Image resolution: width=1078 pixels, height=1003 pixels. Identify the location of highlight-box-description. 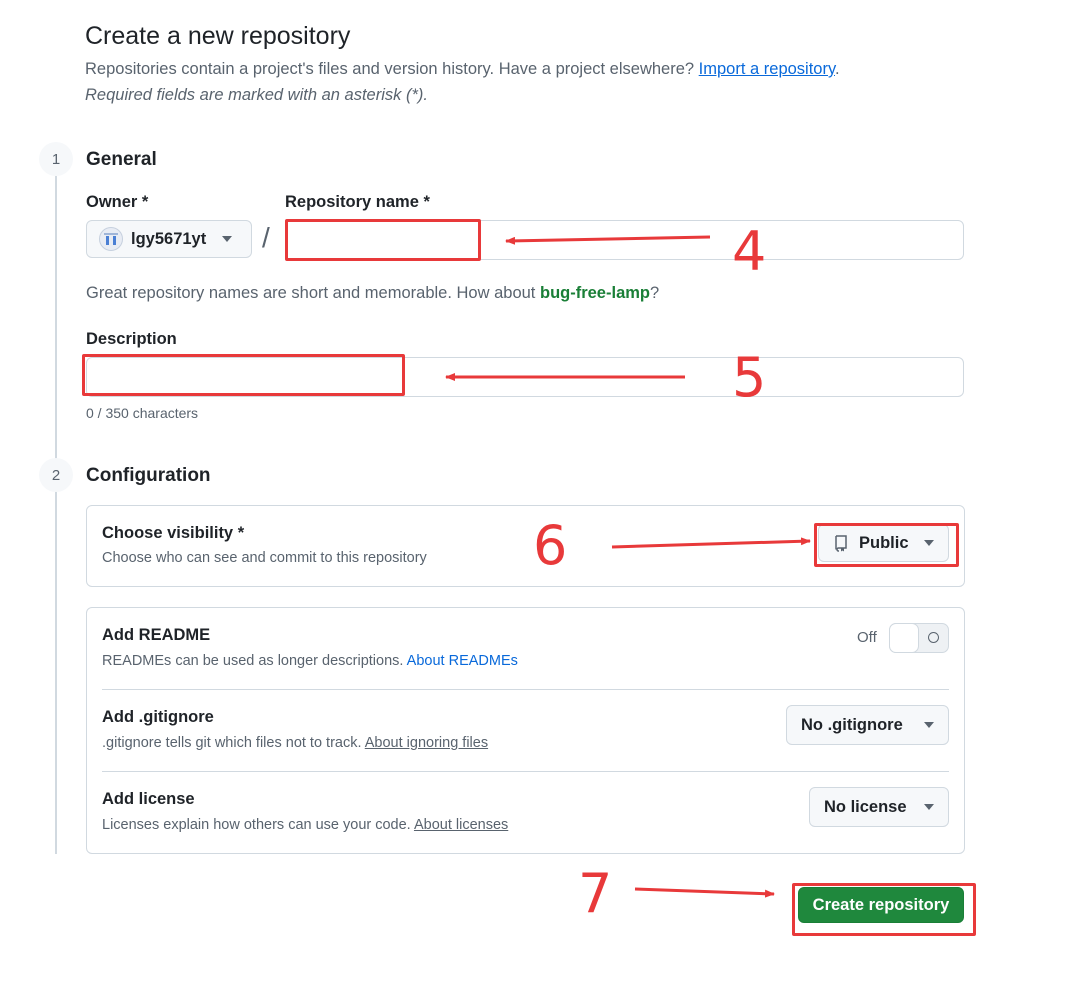
(243, 375).